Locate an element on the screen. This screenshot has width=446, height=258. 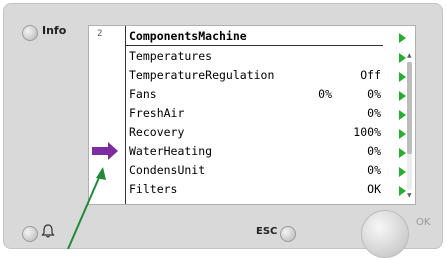
annotation-arrows is located at coordinates (92, 195).